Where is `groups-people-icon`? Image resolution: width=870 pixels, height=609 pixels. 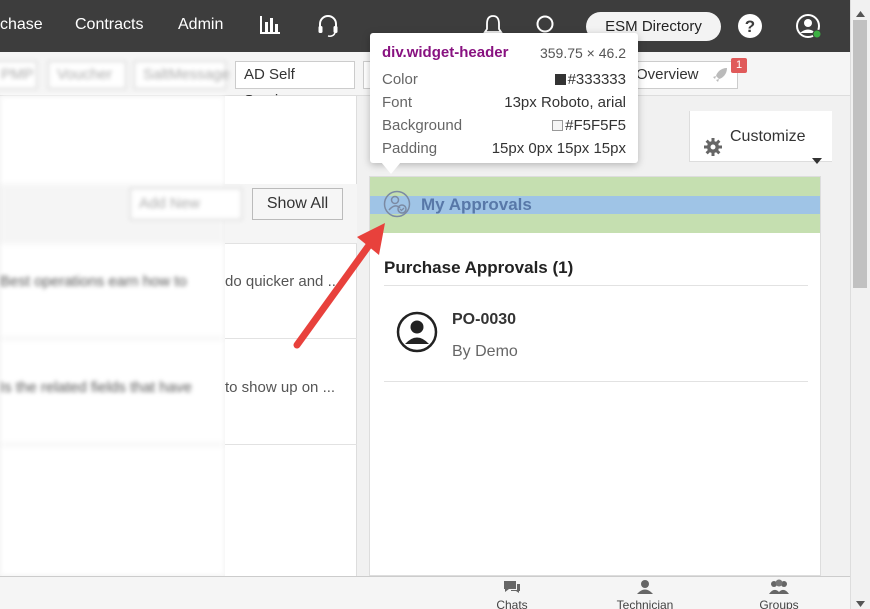
groups-people-icon is located at coordinates (779, 588).